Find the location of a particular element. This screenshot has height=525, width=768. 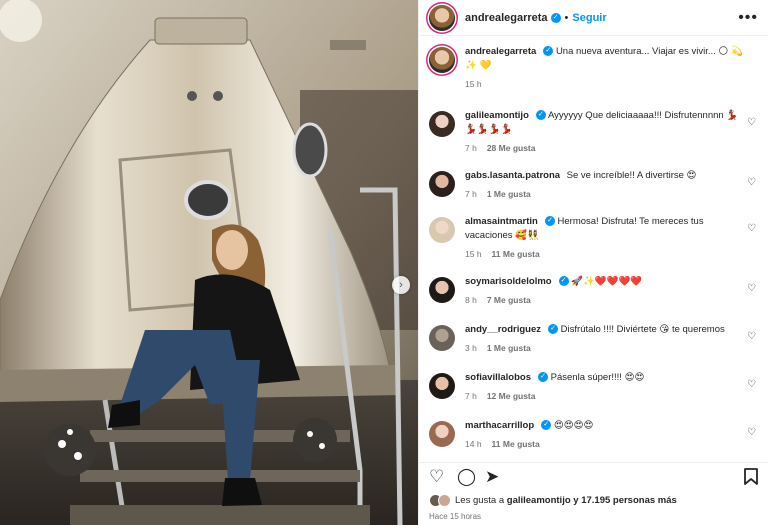

share-icon: ➤ is located at coordinates (492, 476).